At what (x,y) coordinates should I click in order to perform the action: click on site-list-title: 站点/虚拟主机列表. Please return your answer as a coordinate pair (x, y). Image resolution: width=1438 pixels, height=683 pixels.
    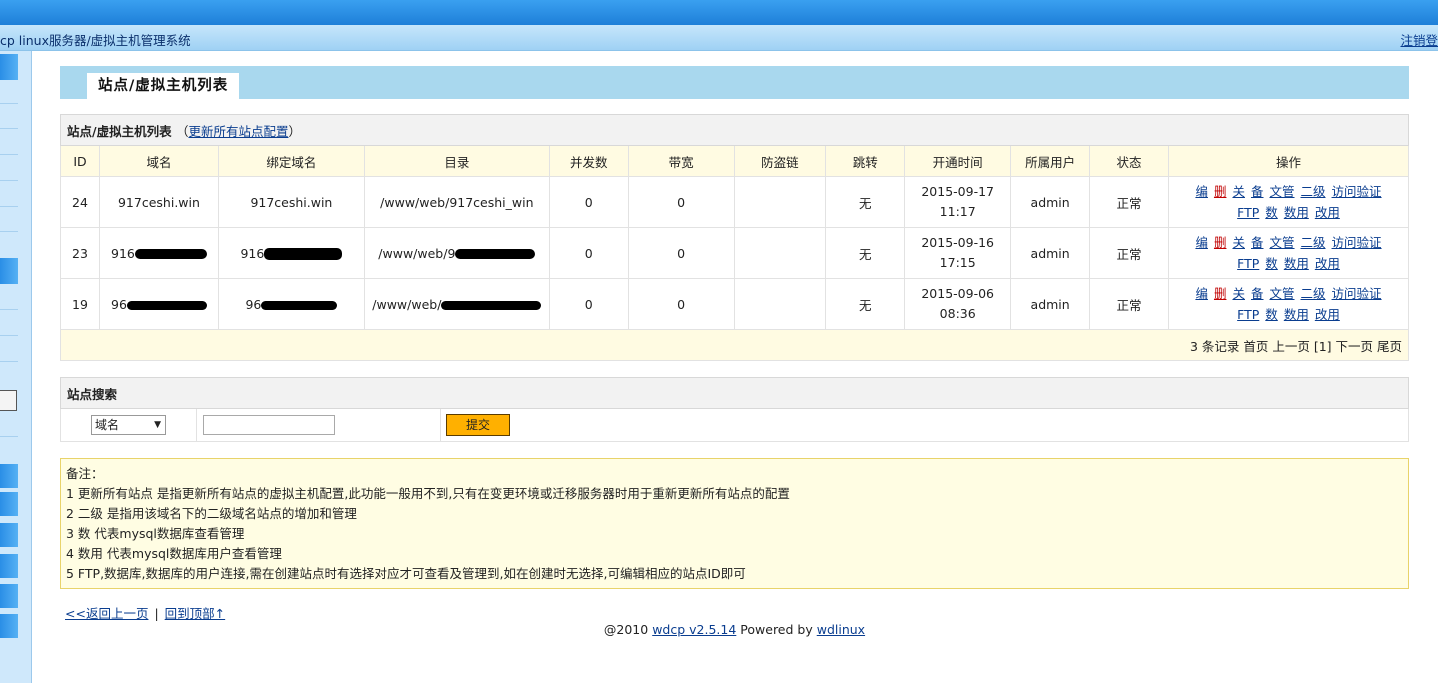
    Looking at the image, I should click on (119, 131).